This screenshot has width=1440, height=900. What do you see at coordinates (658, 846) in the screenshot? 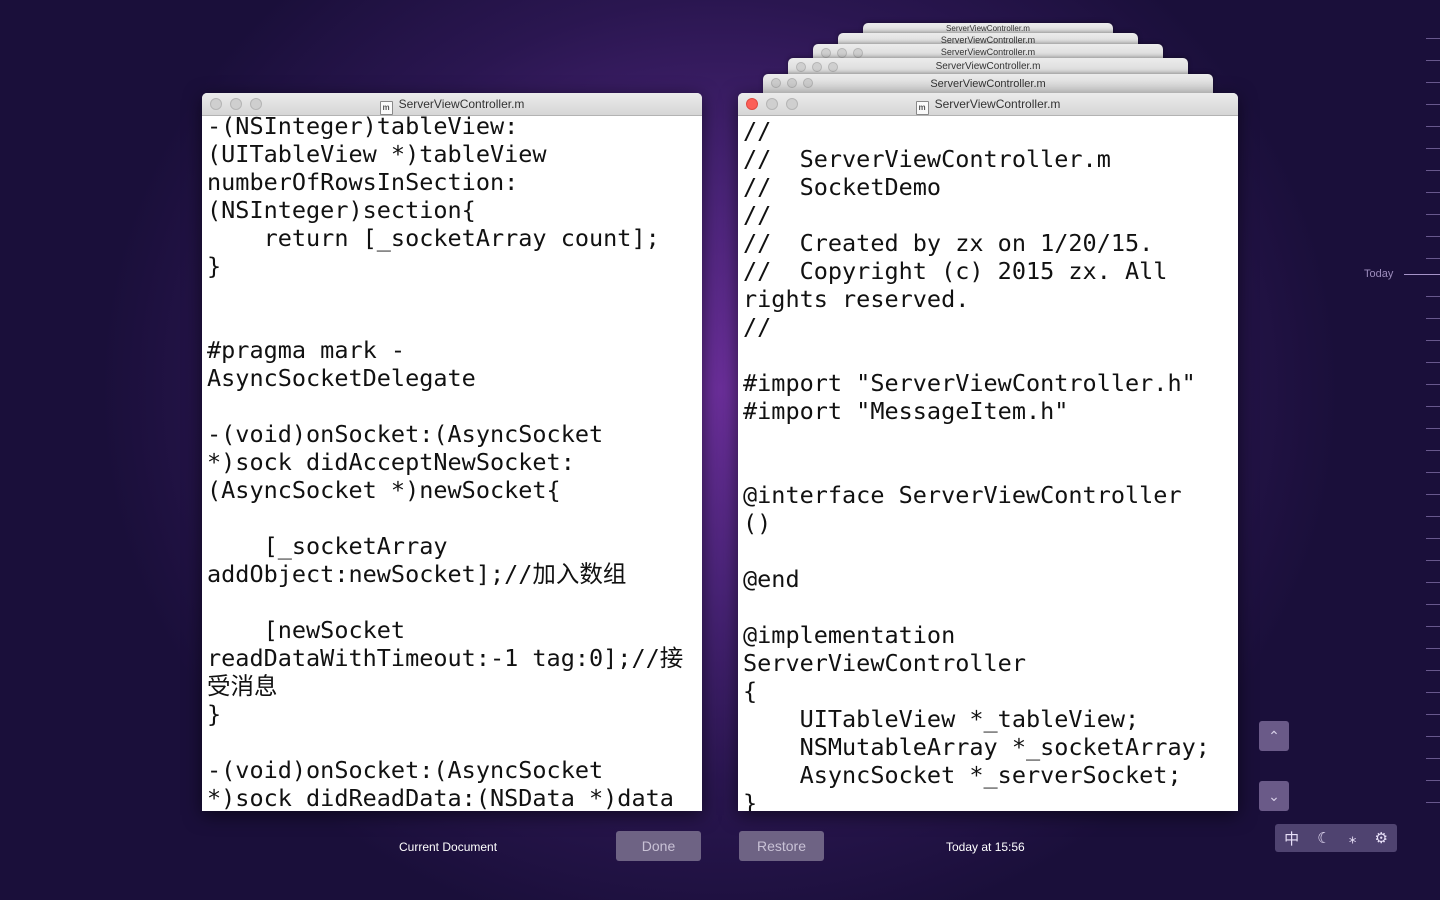
I see `done-button: Done` at bounding box center [658, 846].